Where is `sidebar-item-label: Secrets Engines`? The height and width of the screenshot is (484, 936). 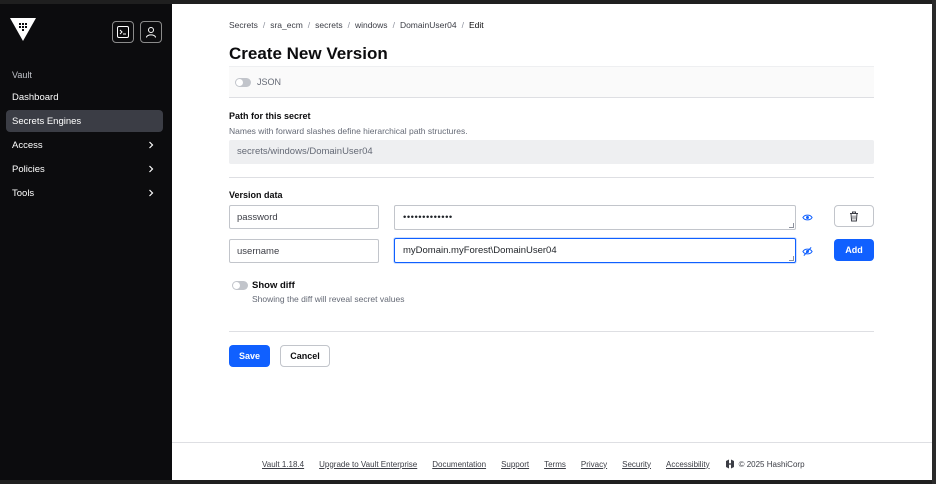
sidebar-item-label: Secrets Engines is located at coordinates (47, 121).